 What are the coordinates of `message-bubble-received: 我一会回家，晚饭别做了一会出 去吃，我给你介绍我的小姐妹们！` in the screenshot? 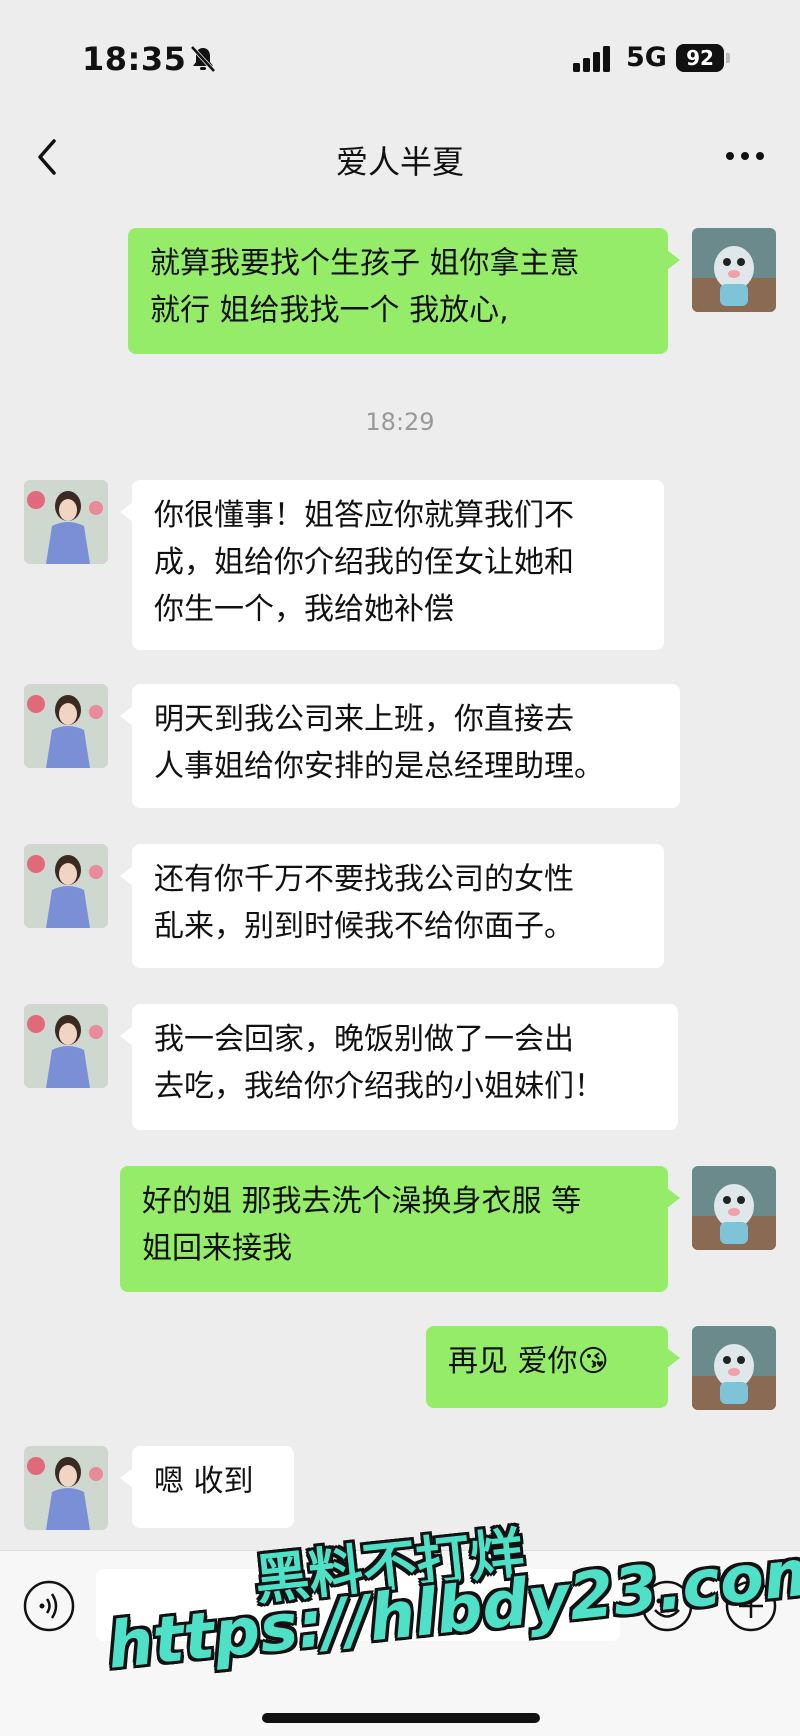 It's located at (399, 1067).